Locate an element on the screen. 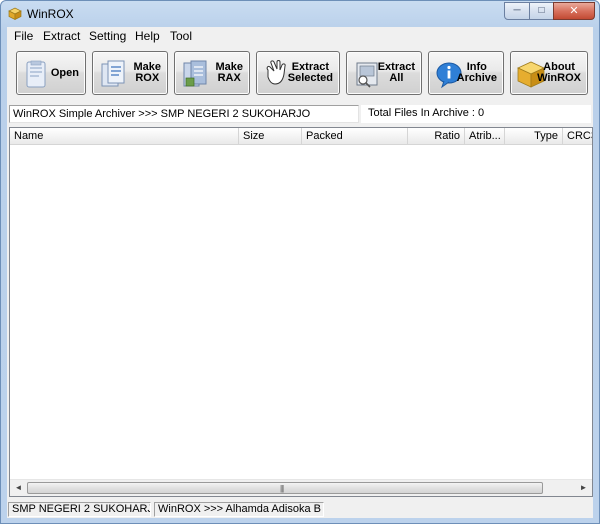  horizontal-scrollbar: ◄ ||| ► is located at coordinates (301, 487).